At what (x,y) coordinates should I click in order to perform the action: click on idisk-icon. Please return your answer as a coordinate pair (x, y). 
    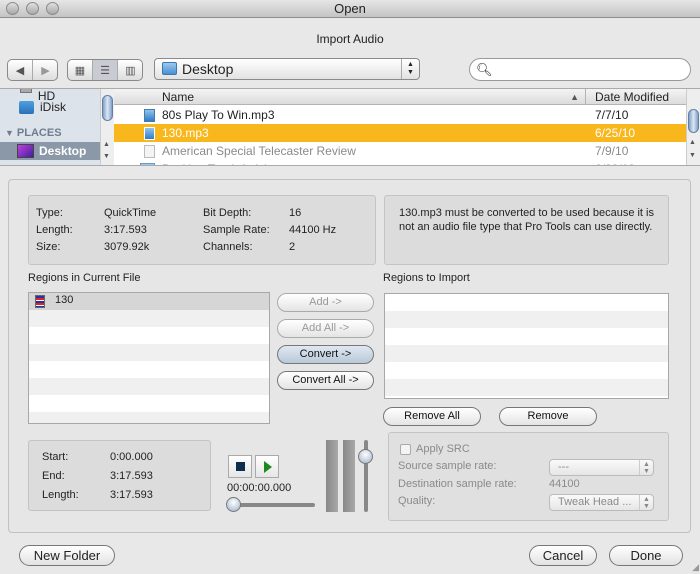
    Looking at the image, I should click on (26, 107).